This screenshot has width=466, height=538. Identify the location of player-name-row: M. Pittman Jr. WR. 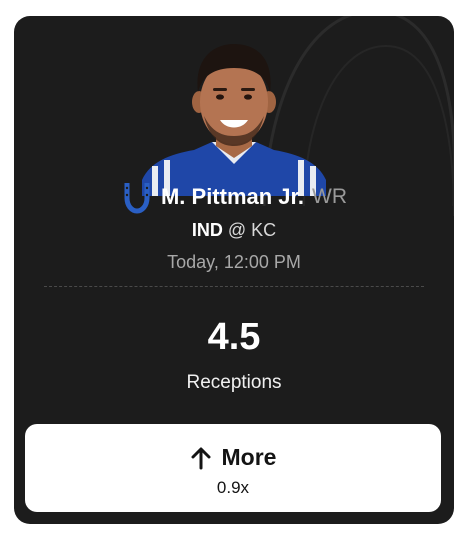
(234, 197).